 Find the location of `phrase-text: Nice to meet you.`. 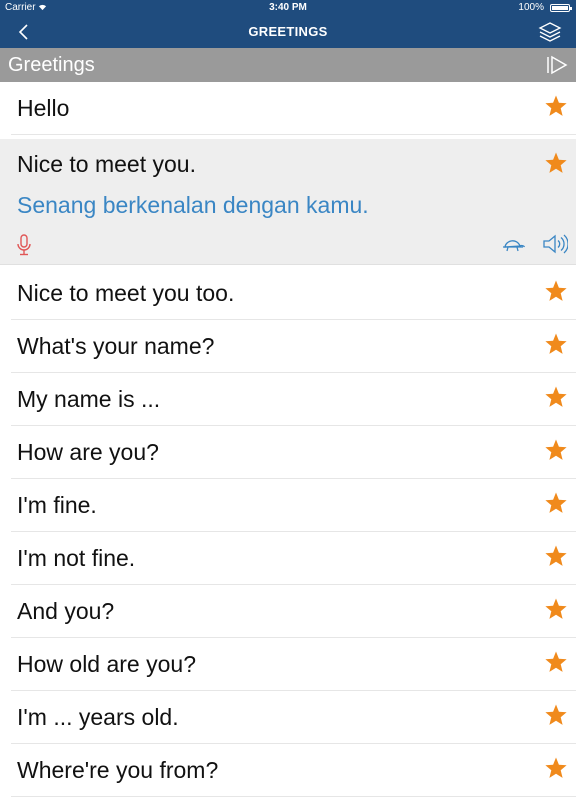

phrase-text: Nice to meet you. is located at coordinates (106, 164).